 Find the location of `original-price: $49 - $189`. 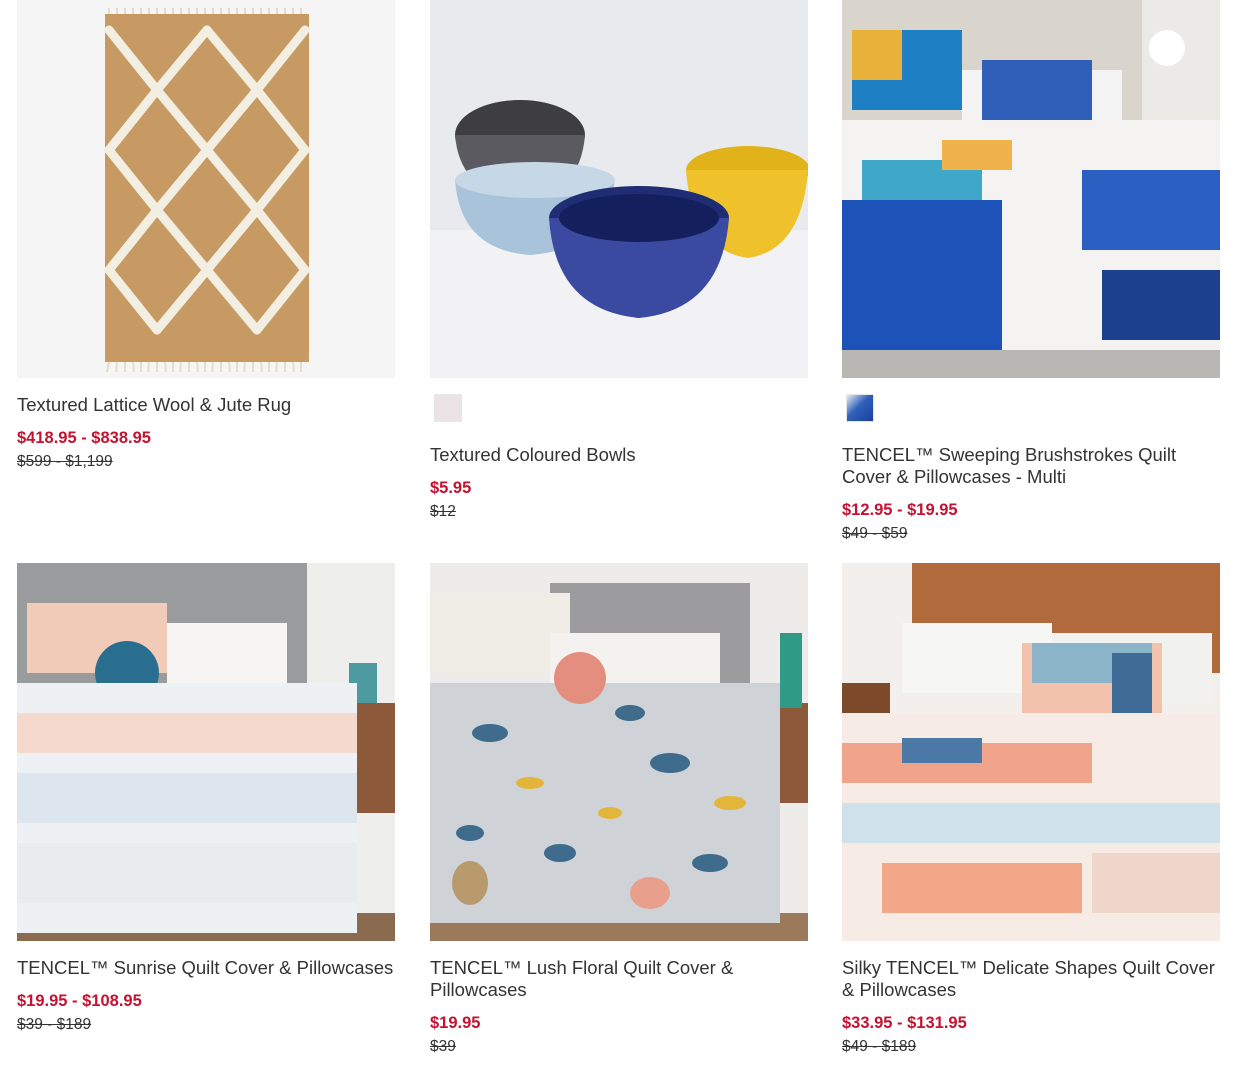

original-price: $49 - $189 is located at coordinates (879, 1046).